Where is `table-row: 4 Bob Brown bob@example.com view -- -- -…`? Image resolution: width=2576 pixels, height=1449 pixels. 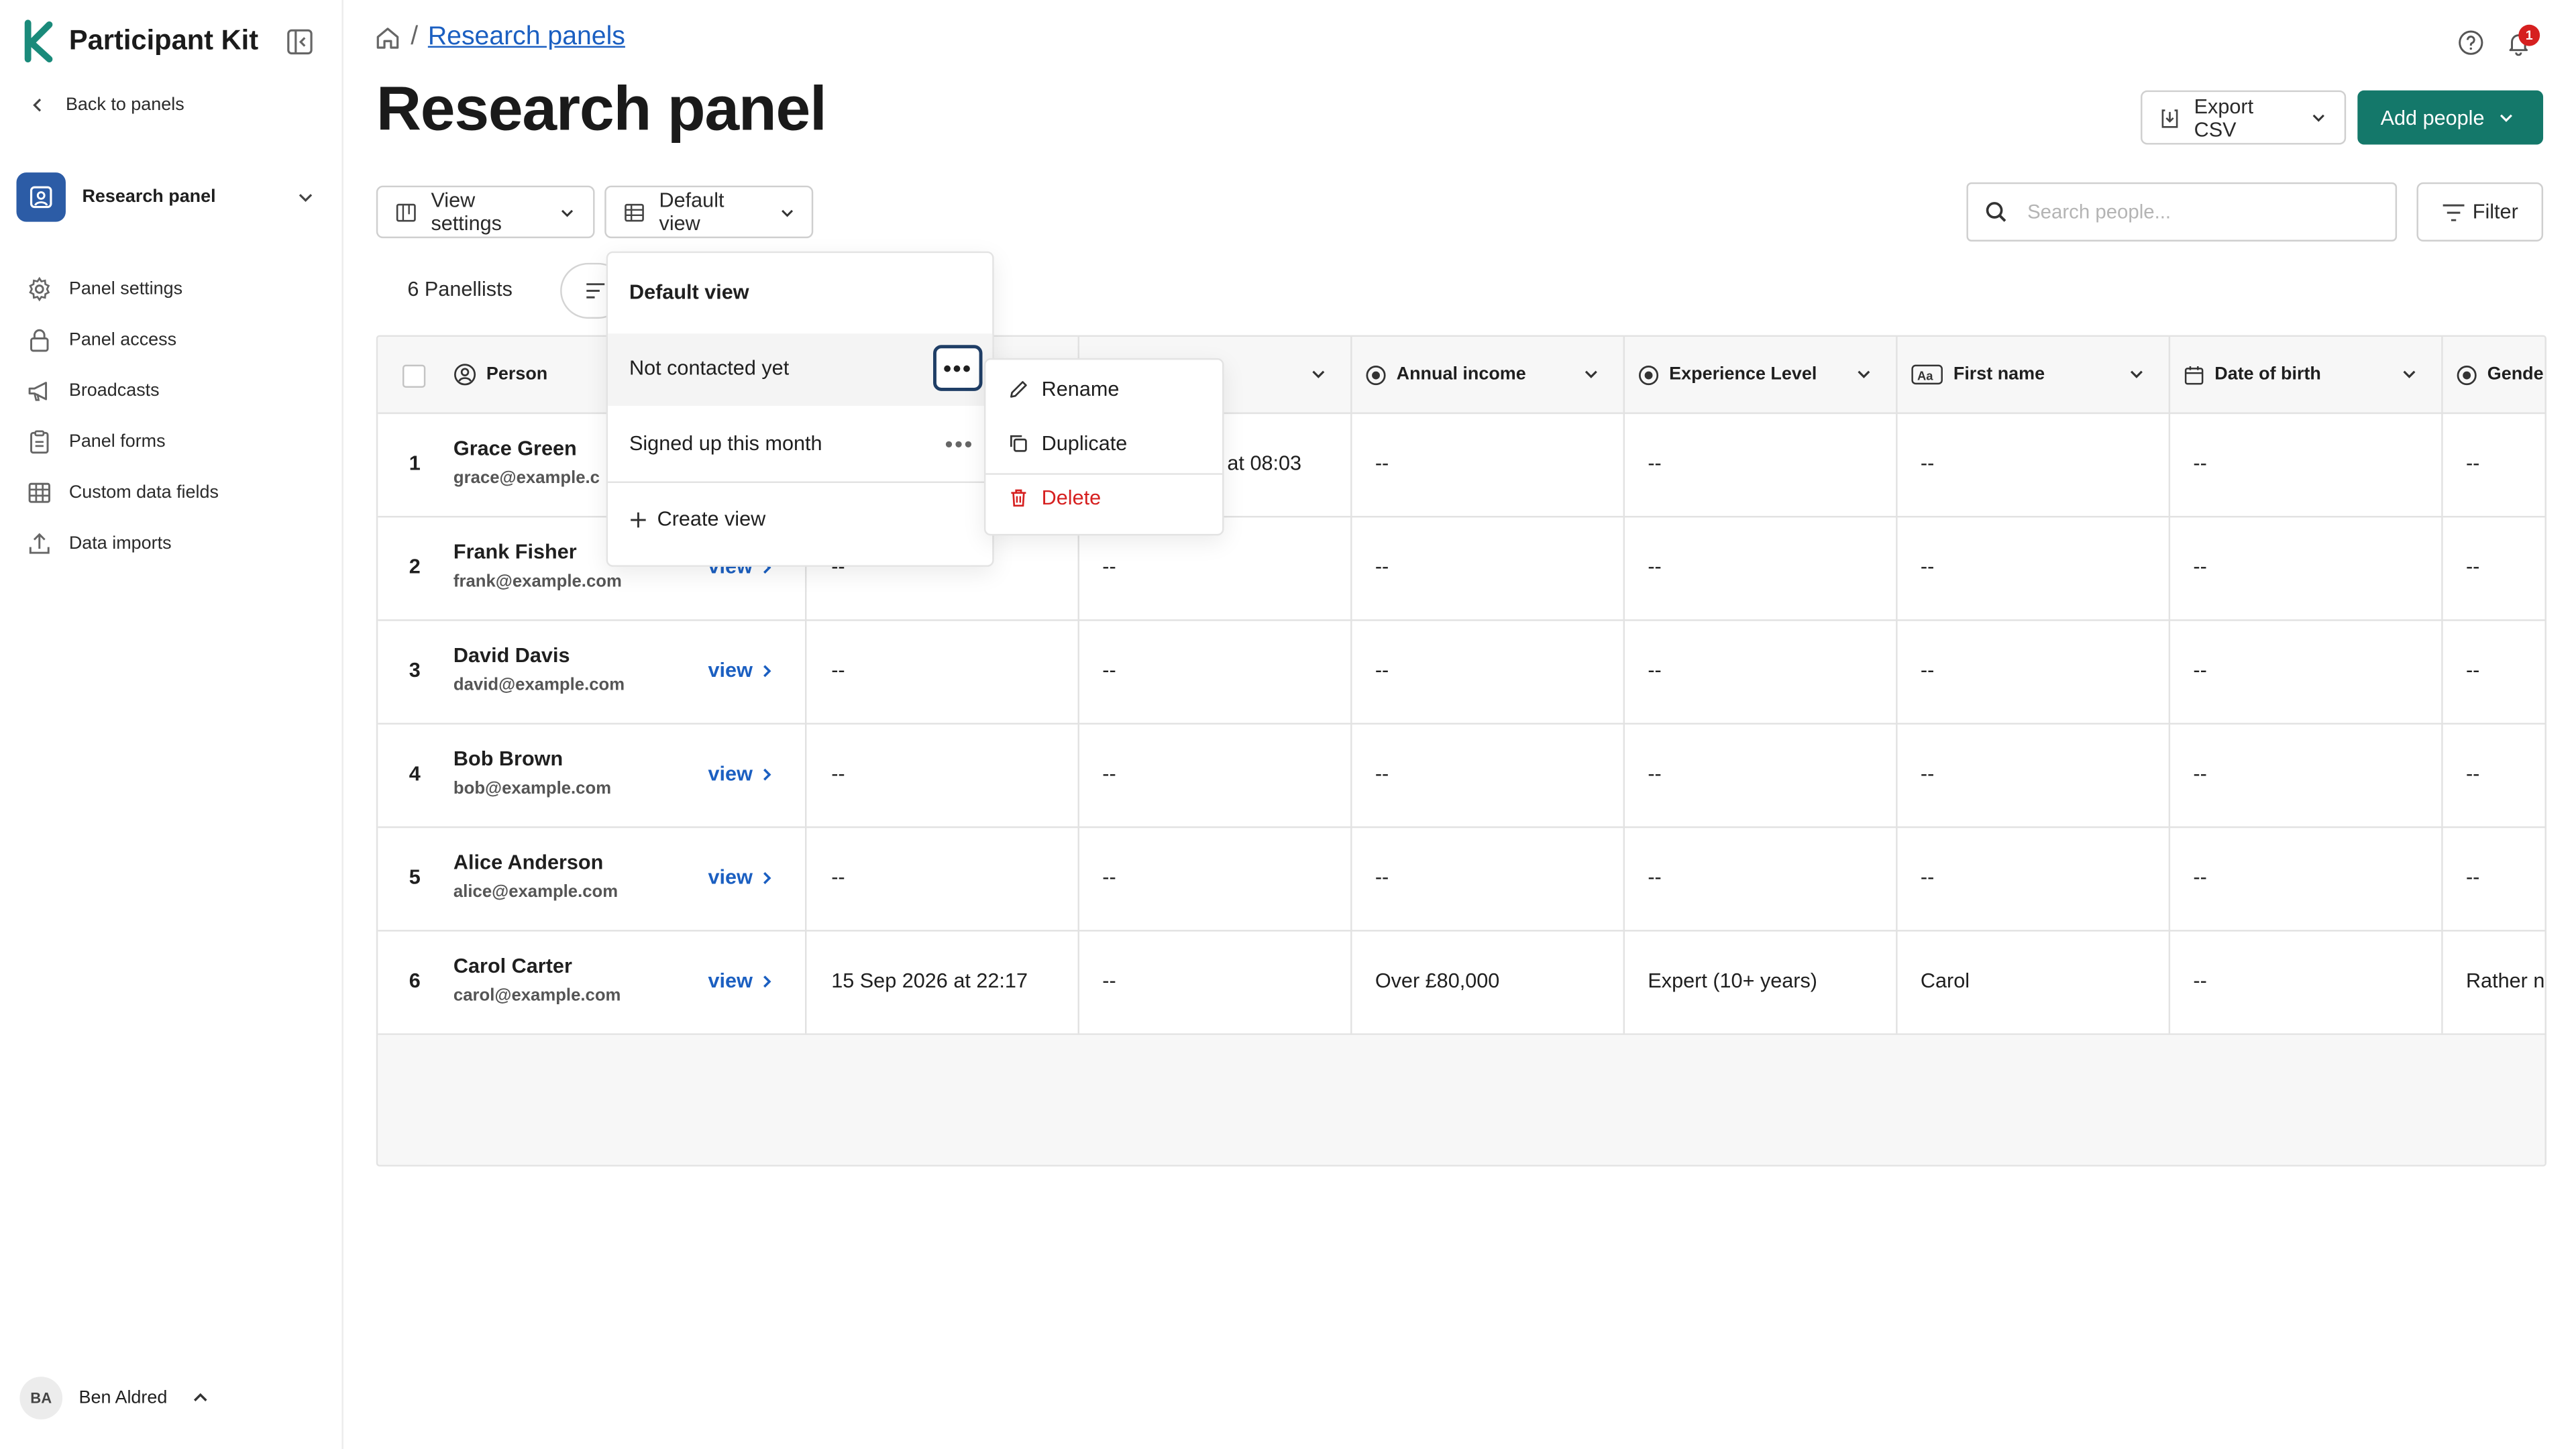
table-row: 4 Bob Brown bob@example.com view -- -- -… is located at coordinates (1461, 775).